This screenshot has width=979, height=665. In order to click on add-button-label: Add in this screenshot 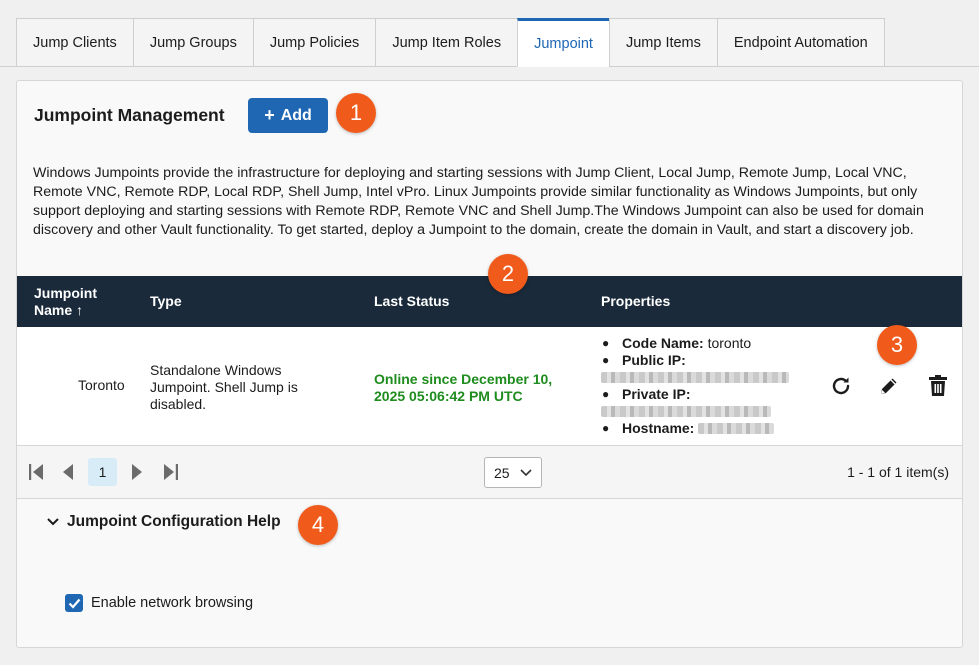, I will do `click(296, 115)`.